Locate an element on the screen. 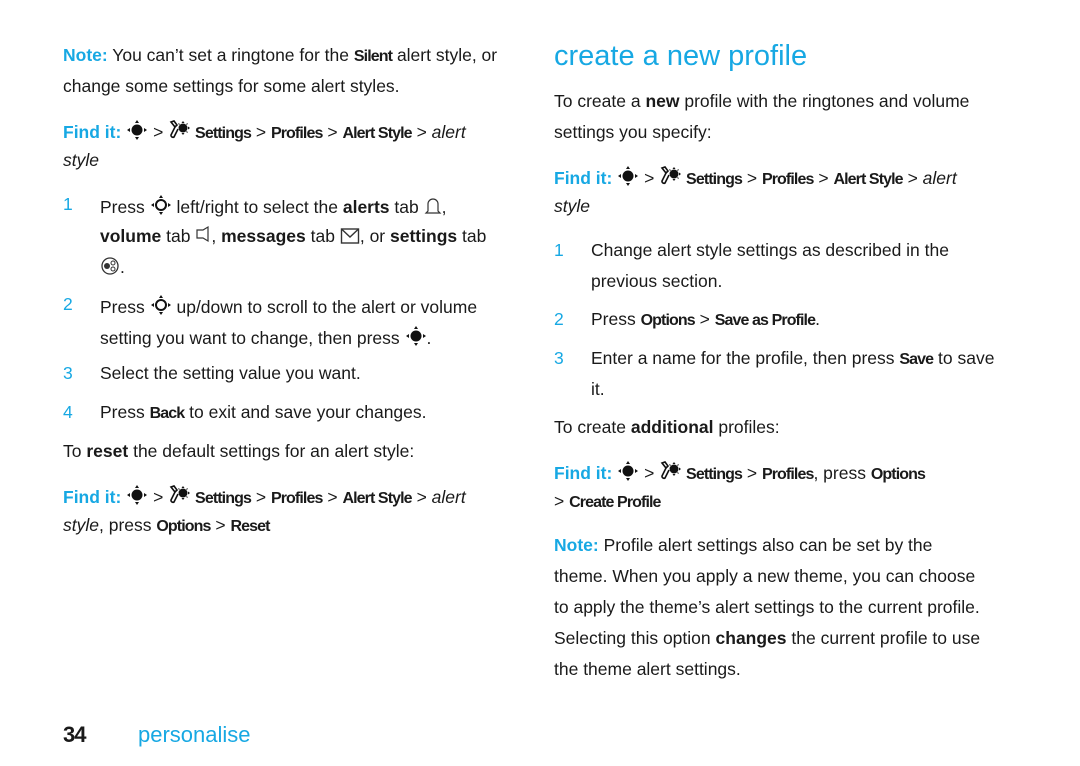 This screenshot has height=766, width=1080. intro-line-2: settings you specify: is located at coordinates (633, 132).